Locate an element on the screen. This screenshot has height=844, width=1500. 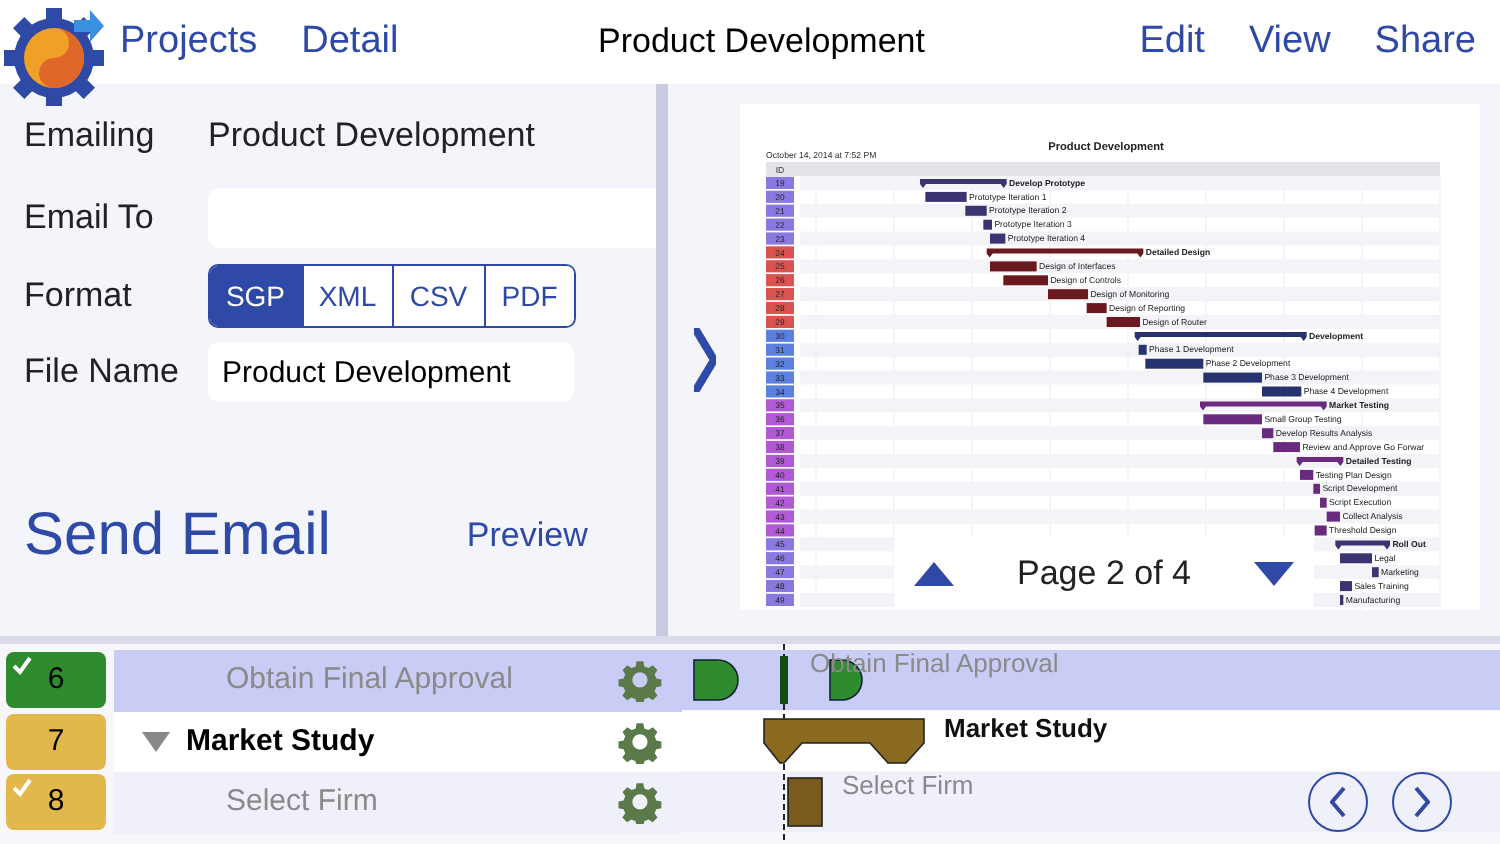
chart-task-label: Obtain Final Approval is located at coordinates (934, 663).